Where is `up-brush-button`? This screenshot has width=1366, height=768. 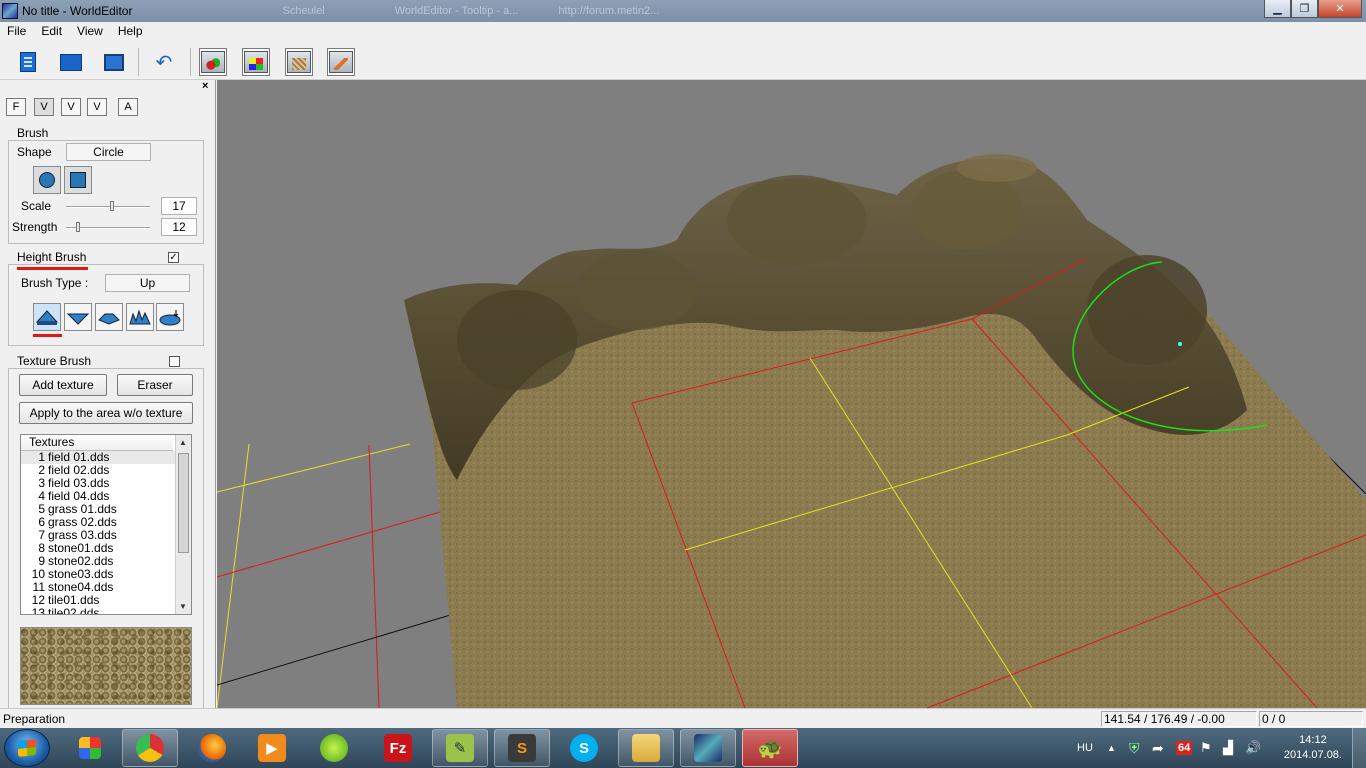
up-brush-button is located at coordinates (47, 317).